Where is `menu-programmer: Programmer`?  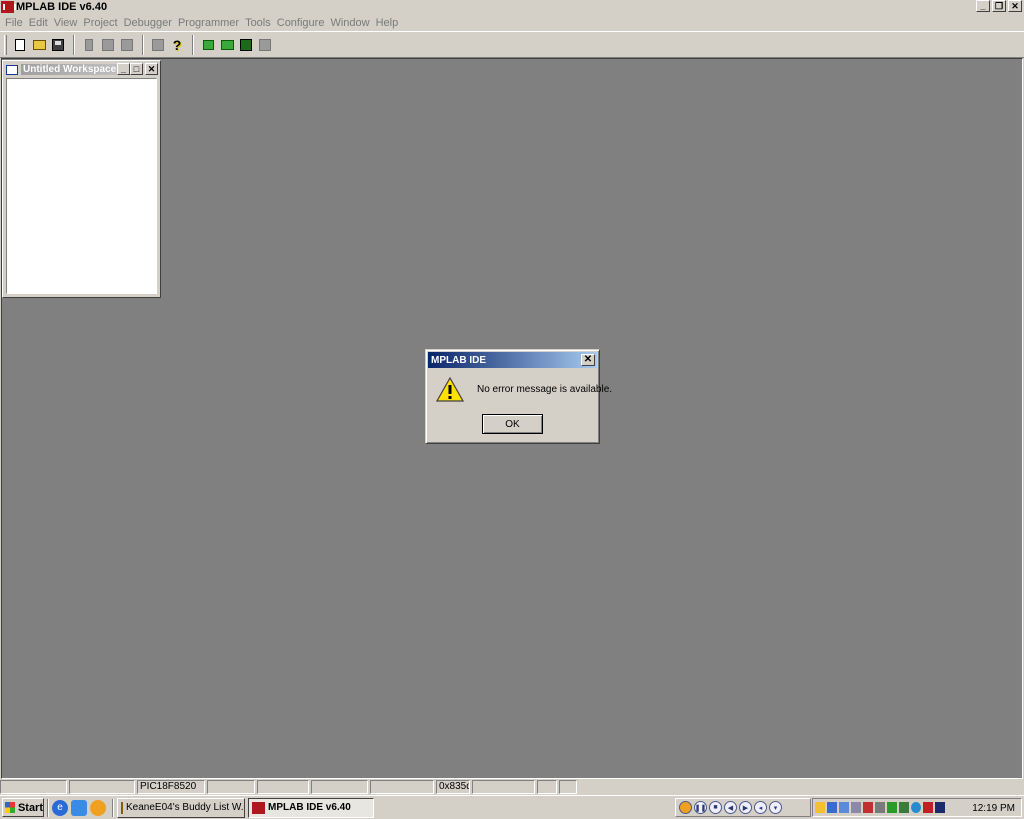
menu-programmer: Programmer is located at coordinates (210, 23).